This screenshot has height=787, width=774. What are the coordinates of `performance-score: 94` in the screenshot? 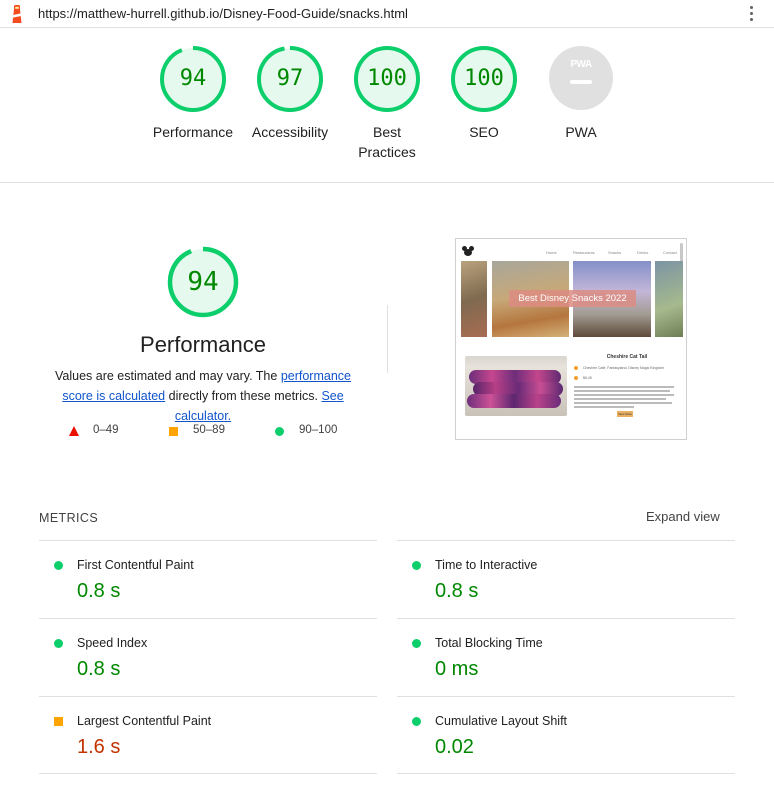 It's located at (203, 282).